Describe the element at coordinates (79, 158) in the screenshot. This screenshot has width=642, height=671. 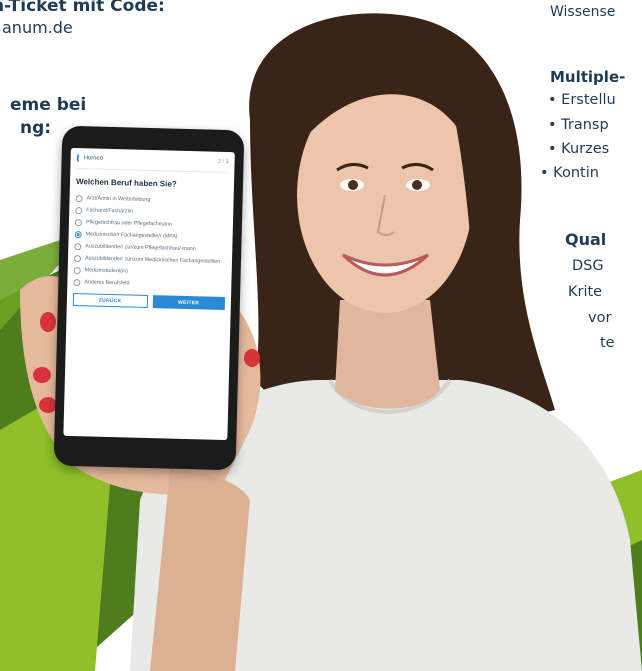
I see `humeo-logo-icon` at that location.